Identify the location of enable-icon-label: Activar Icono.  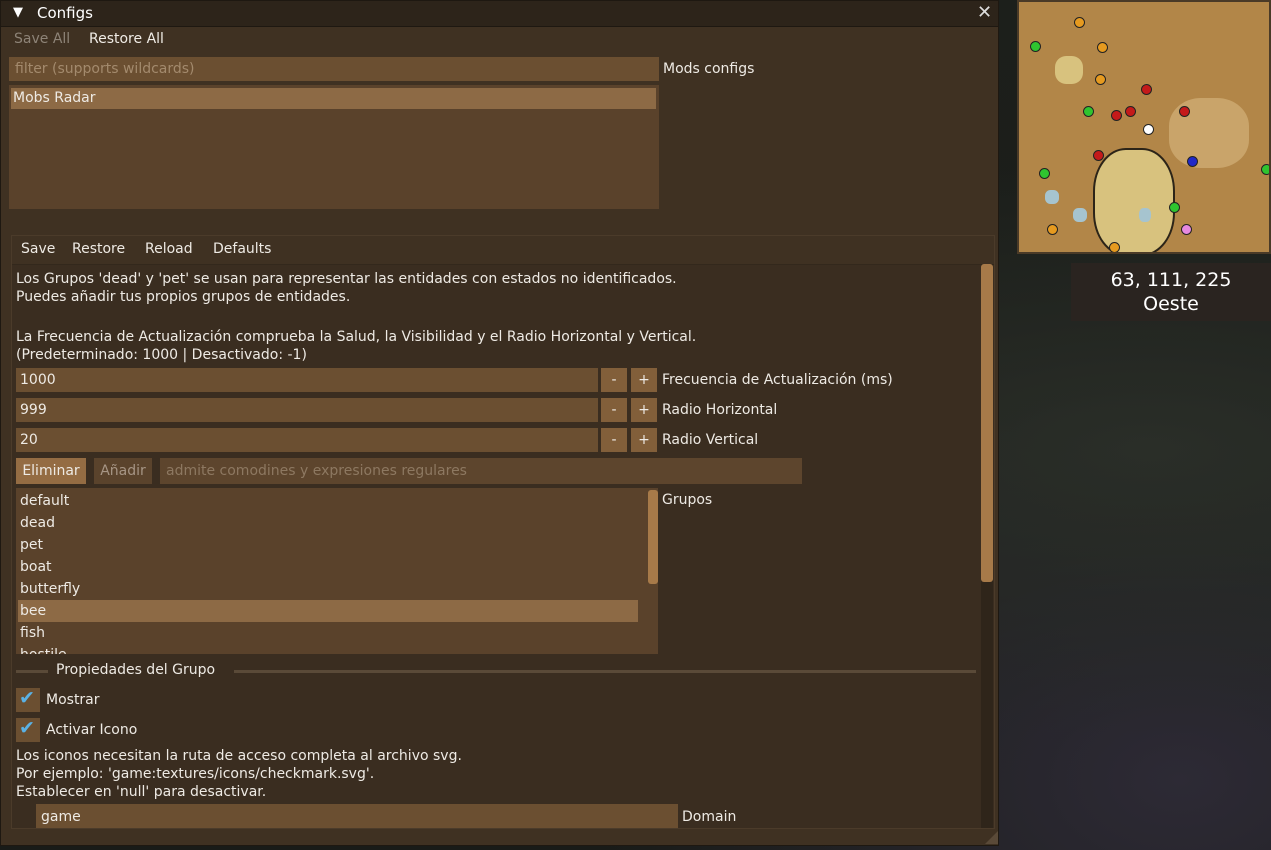
(92, 730).